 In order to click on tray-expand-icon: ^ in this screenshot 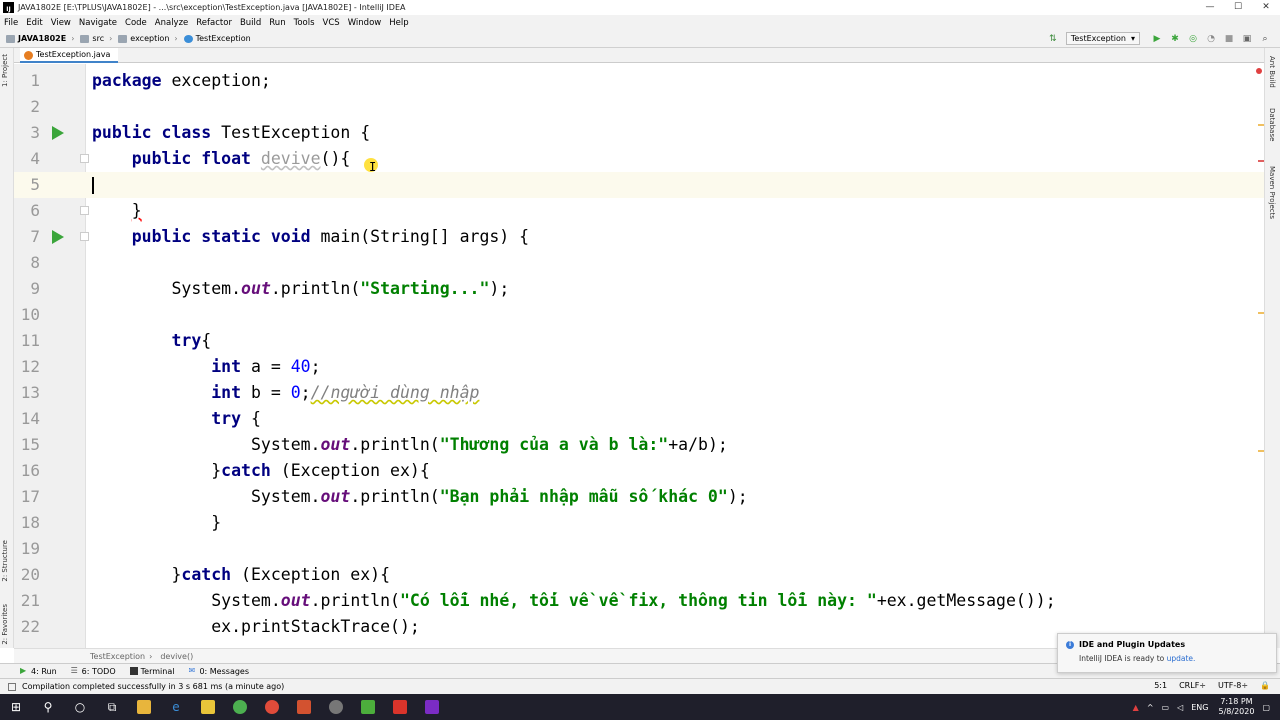, I will do `click(1150, 707)`.